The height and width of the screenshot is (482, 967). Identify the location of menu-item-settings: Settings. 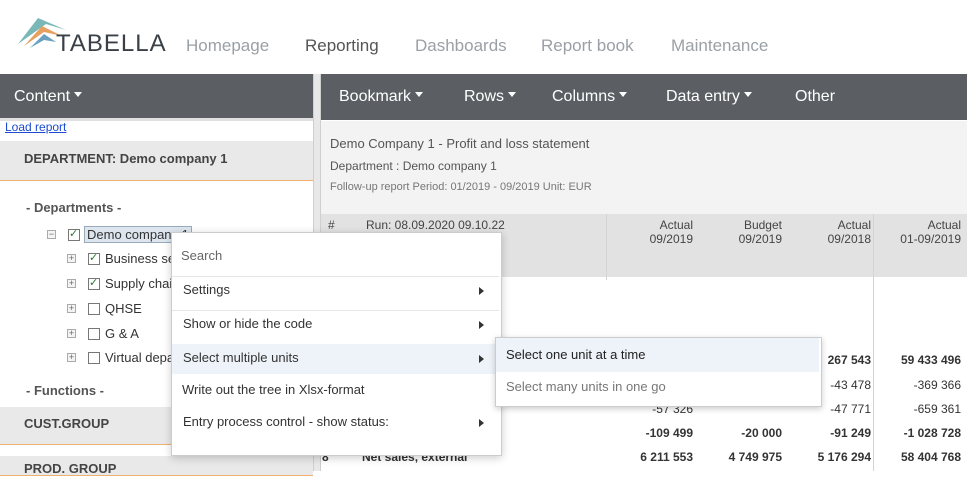
(206, 289).